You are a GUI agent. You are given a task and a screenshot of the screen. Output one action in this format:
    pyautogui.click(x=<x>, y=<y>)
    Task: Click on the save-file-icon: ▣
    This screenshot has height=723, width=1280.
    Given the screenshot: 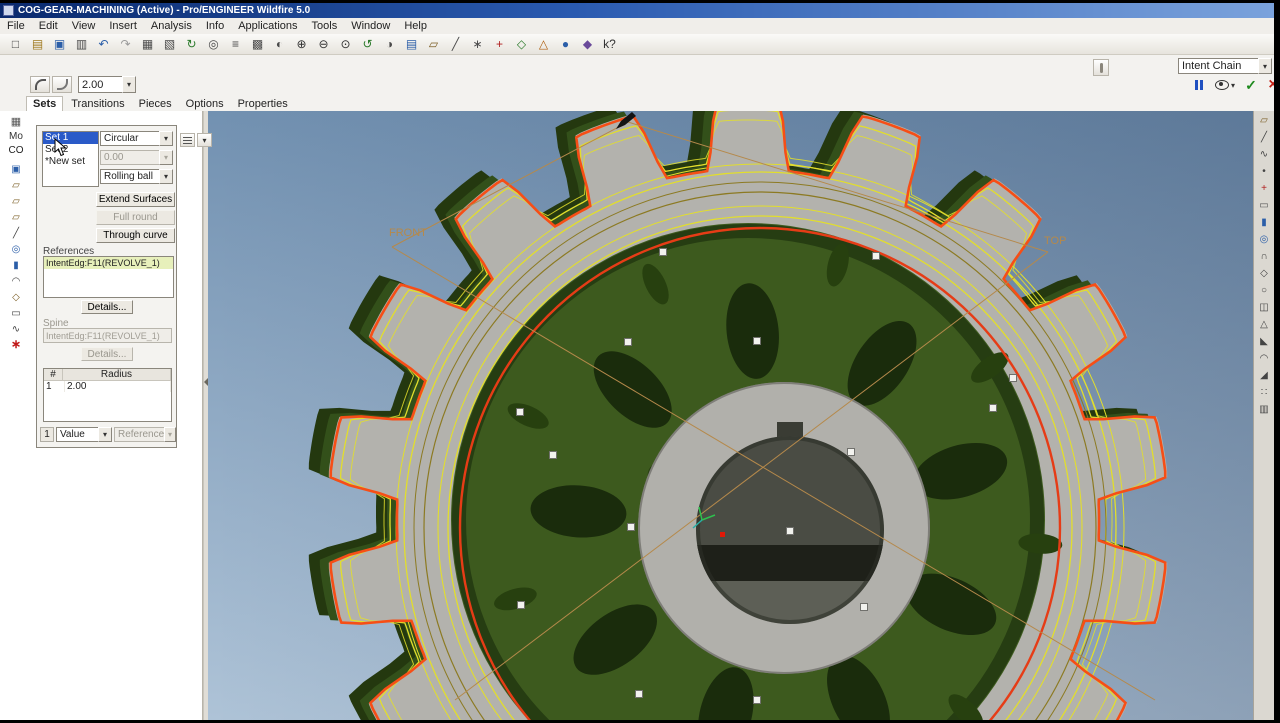 What is the action you would take?
    pyautogui.click(x=59, y=44)
    